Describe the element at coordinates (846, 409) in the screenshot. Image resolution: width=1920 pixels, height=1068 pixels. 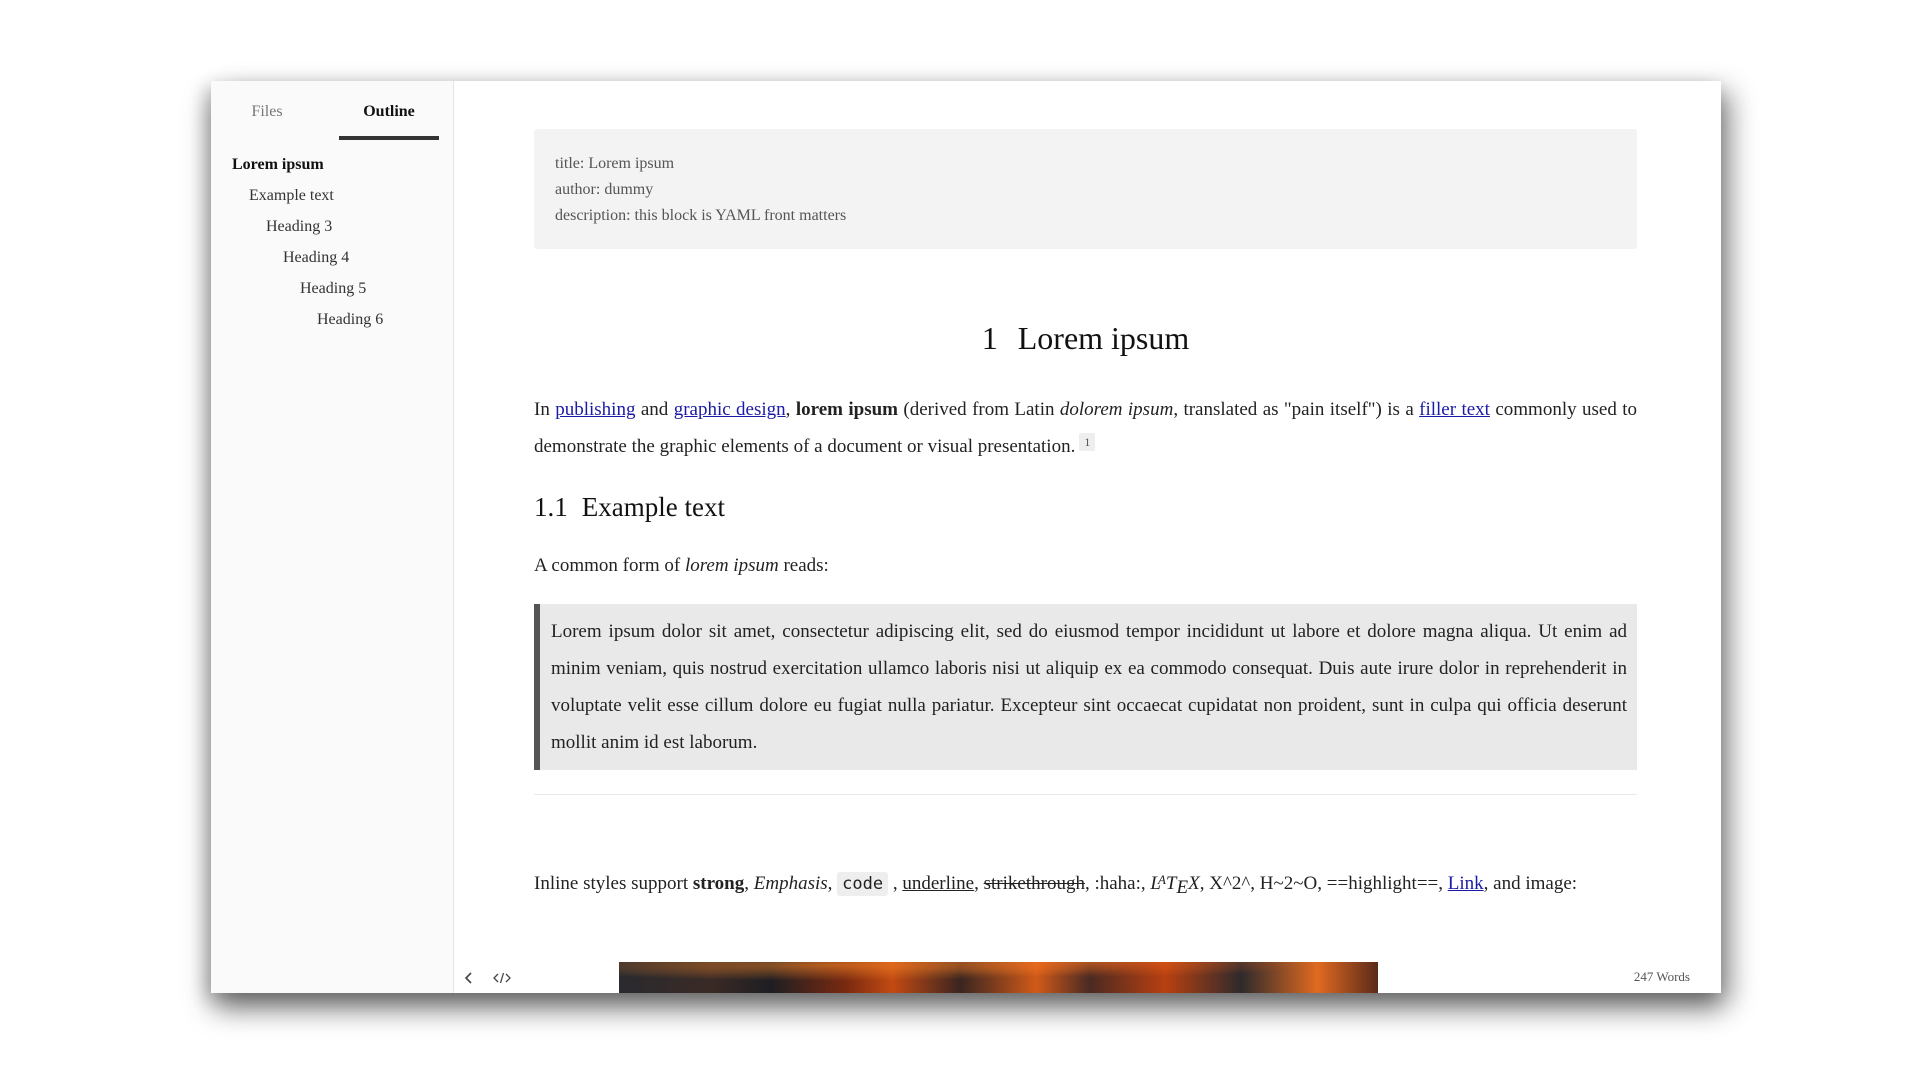
I see `bold-text: lorem ipsum` at that location.